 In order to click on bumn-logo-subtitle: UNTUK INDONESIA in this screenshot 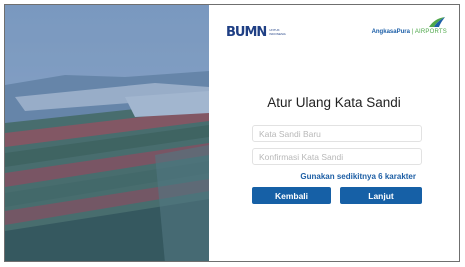, I will do `click(277, 32)`.